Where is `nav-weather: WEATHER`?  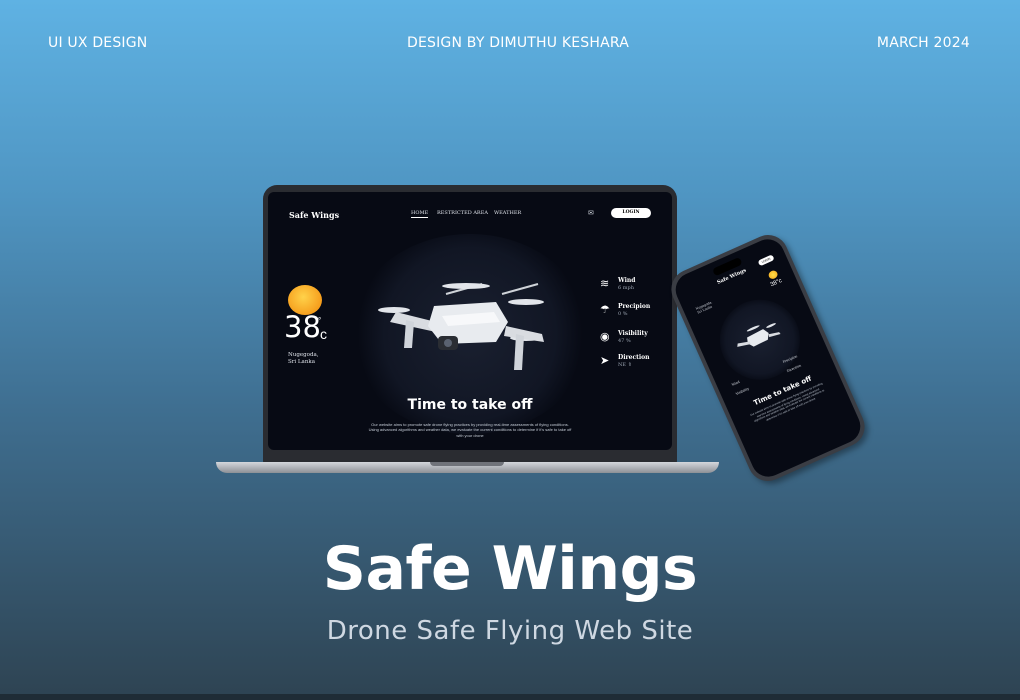
nav-weather: WEATHER is located at coordinates (507, 213).